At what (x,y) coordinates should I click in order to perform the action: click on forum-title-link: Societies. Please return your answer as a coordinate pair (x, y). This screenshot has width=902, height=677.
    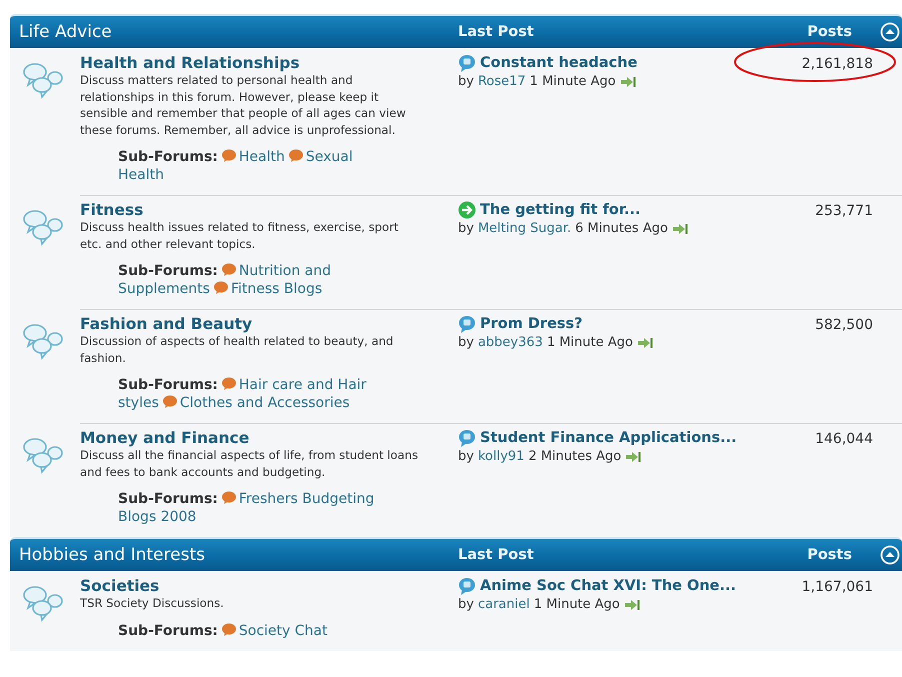
    Looking at the image, I should click on (120, 586).